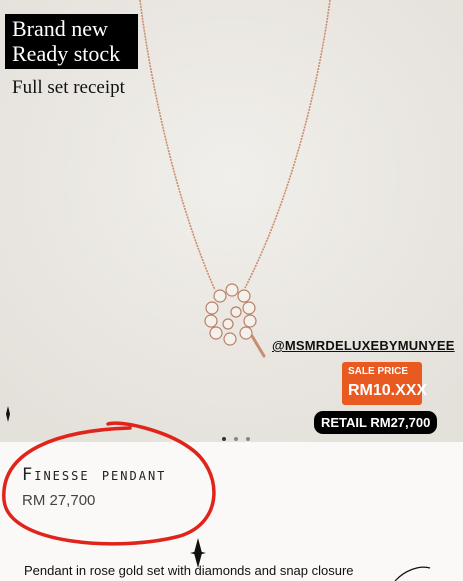 The height and width of the screenshot is (581, 463). I want to click on product-price: RM 27,700, so click(59, 500).